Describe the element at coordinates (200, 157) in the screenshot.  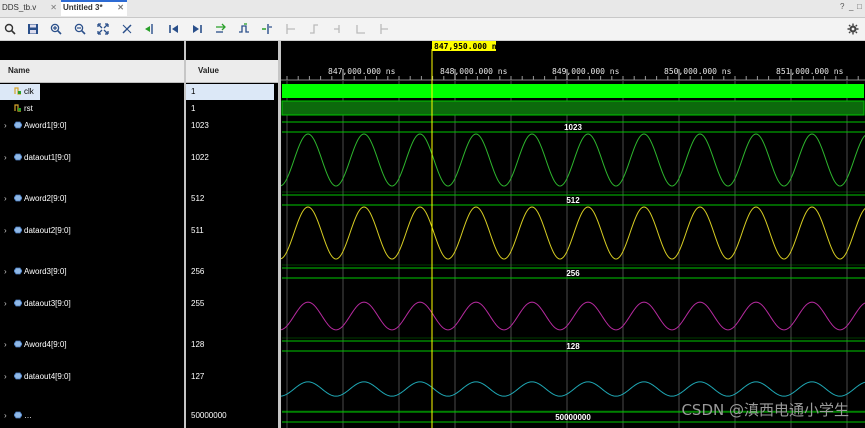
I see `signal-value: 1022` at that location.